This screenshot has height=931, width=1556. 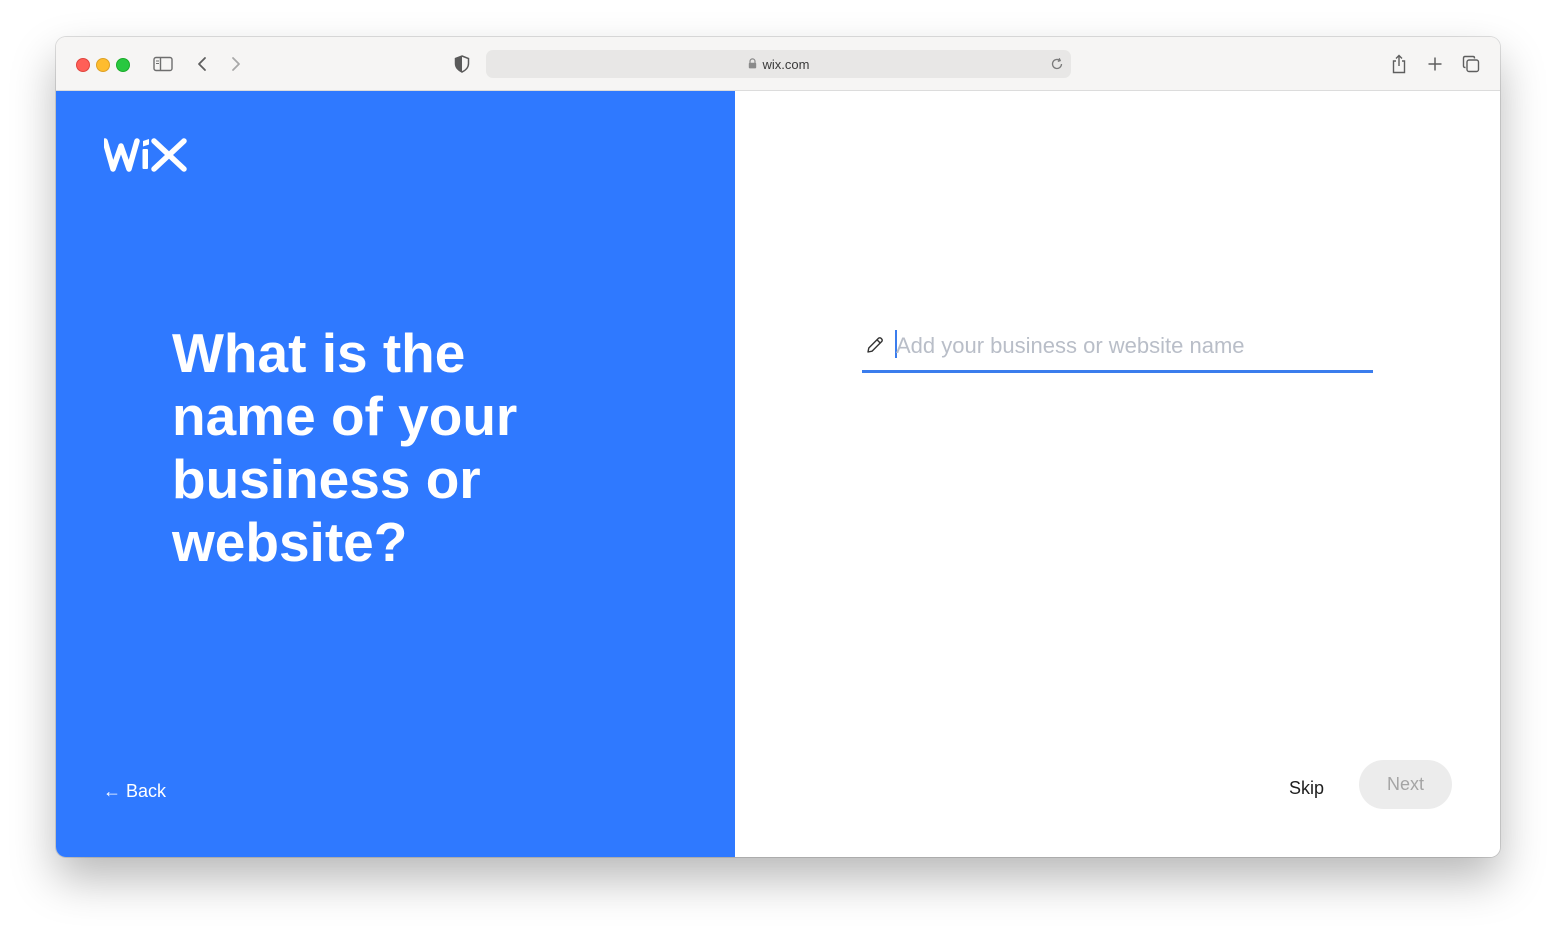 I want to click on window-minimize-button, so click(x=103, y=65).